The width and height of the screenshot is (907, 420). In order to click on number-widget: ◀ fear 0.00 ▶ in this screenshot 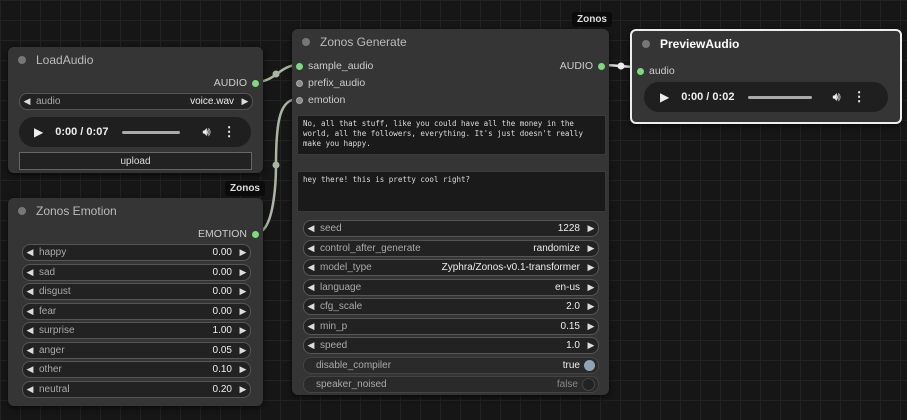, I will do `click(136, 311)`.